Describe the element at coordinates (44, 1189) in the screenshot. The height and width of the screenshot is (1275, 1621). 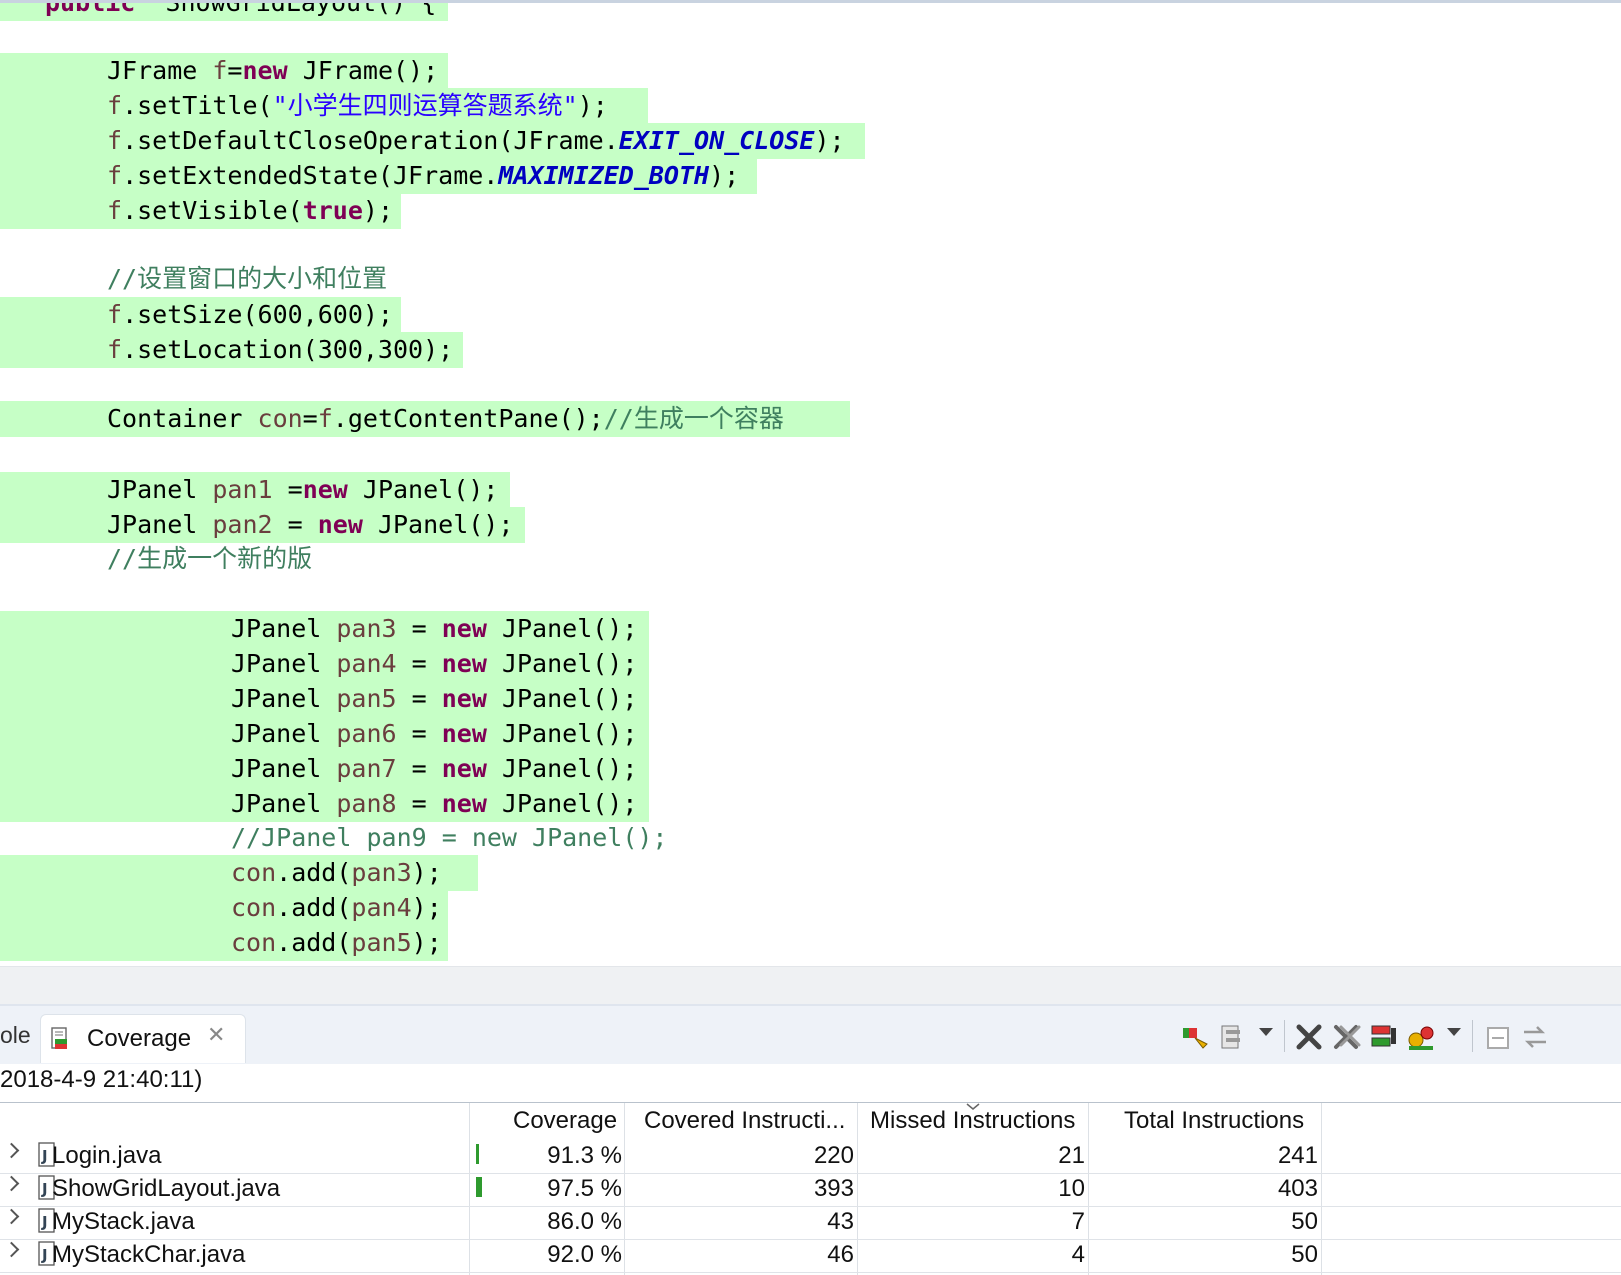
I see `svg-text: J` at that location.